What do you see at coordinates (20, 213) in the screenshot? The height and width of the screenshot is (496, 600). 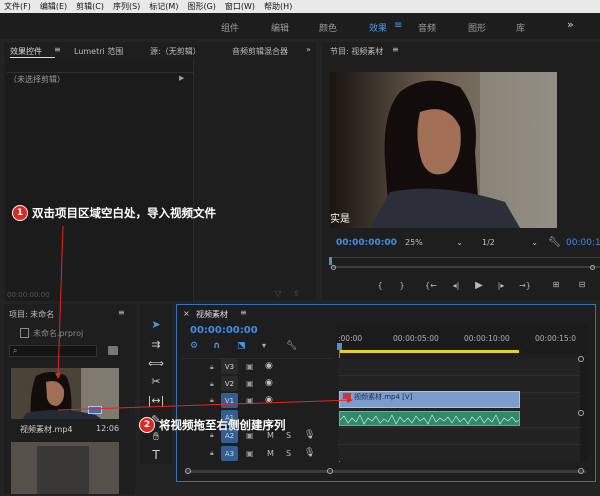 I see `callout-number-1: 1` at bounding box center [20, 213].